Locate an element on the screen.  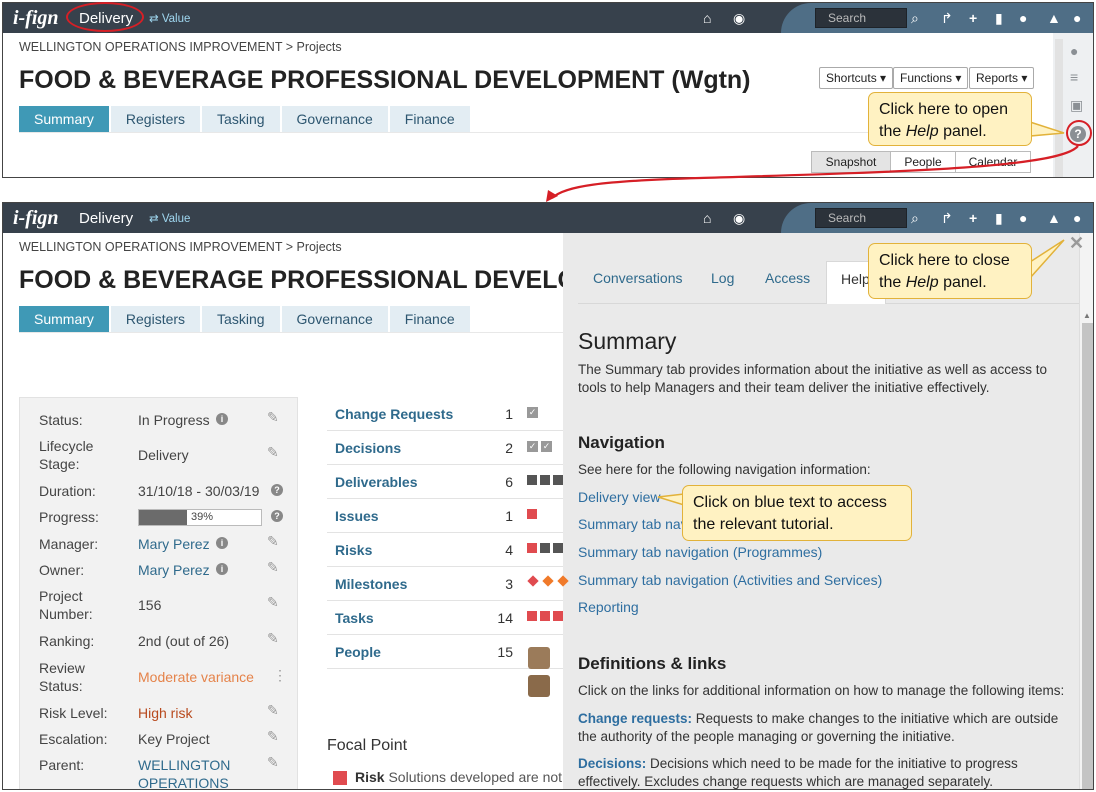
callout-text: Click here to open is located at coordinates (943, 109).